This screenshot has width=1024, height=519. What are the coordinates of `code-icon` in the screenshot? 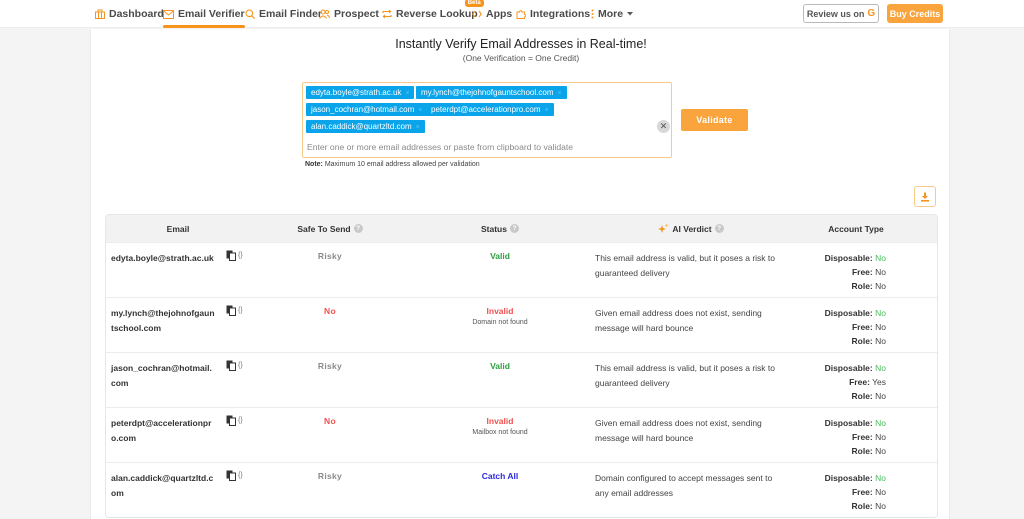 It's located at (476, 14).